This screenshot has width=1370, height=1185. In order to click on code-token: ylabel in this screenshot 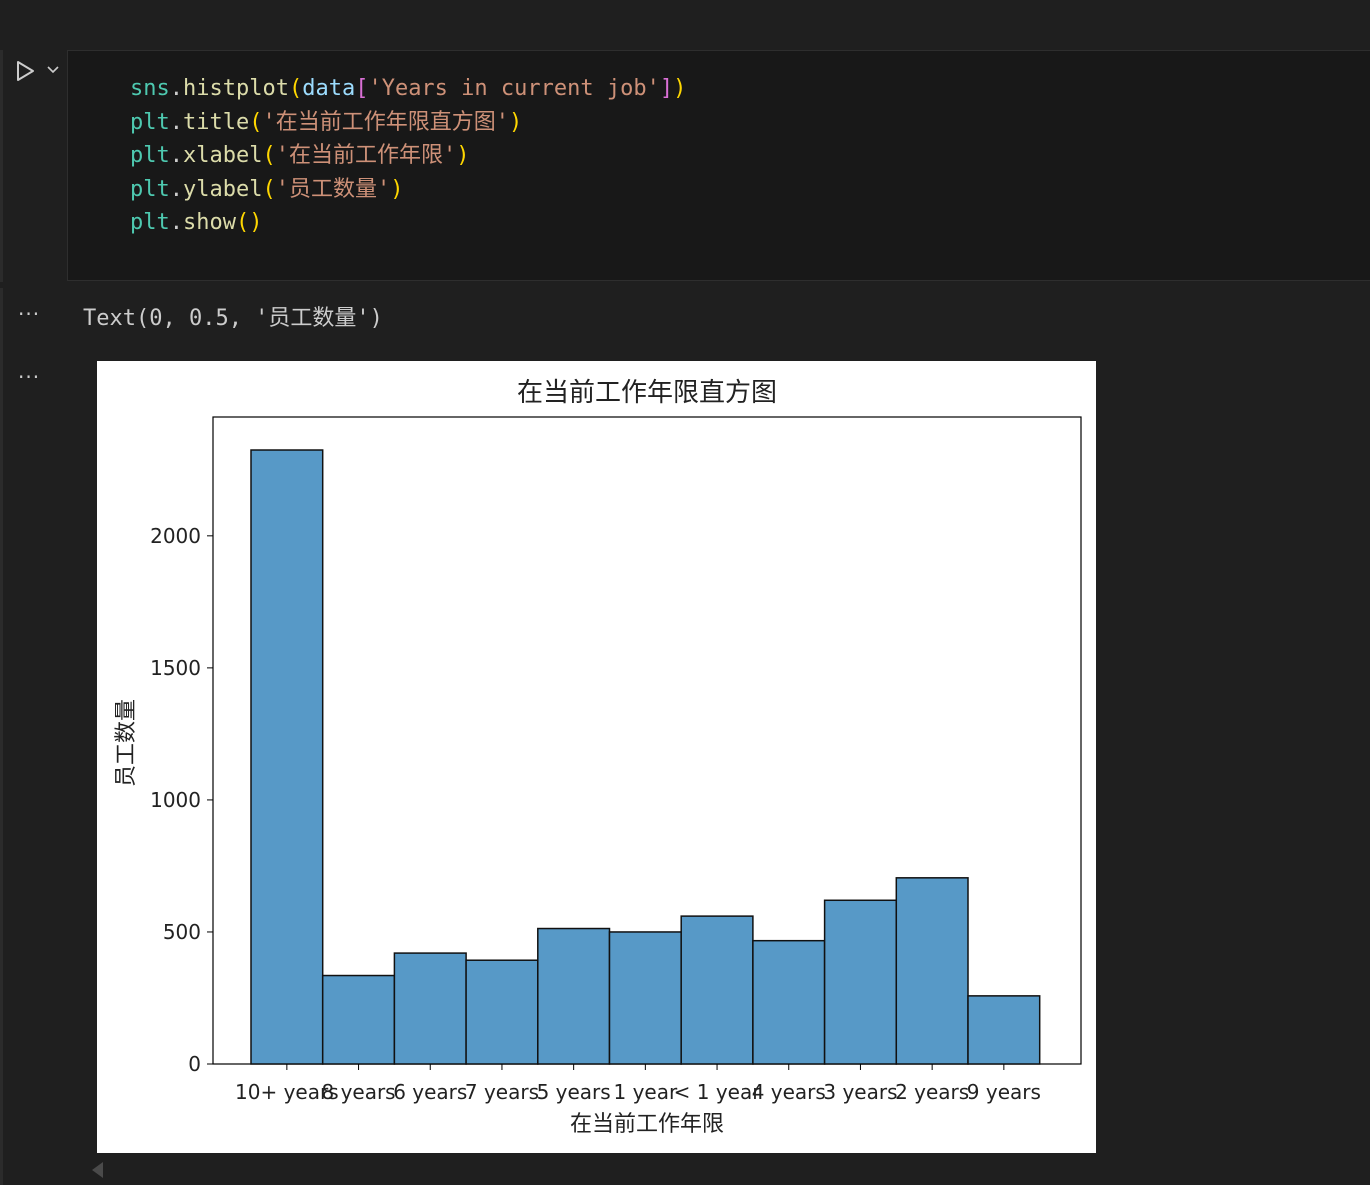, I will do `click(223, 189)`.